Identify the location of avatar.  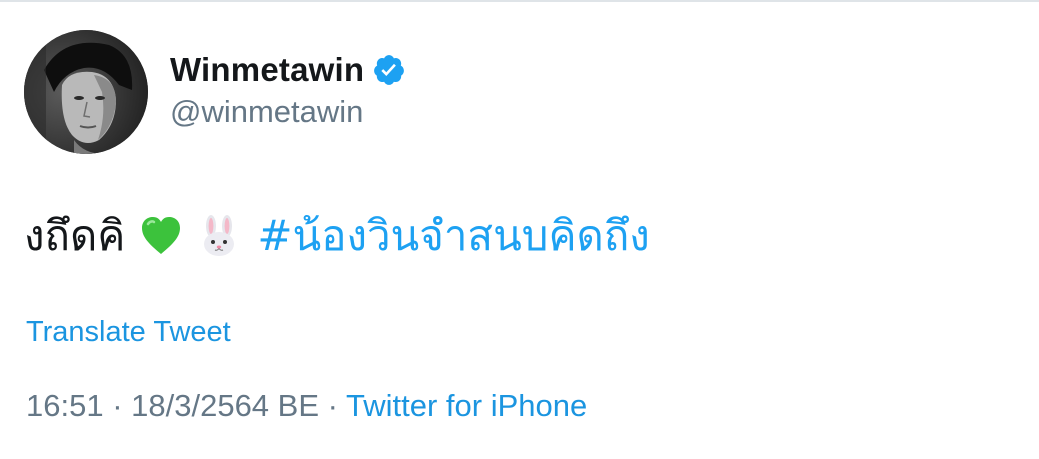
(86, 92).